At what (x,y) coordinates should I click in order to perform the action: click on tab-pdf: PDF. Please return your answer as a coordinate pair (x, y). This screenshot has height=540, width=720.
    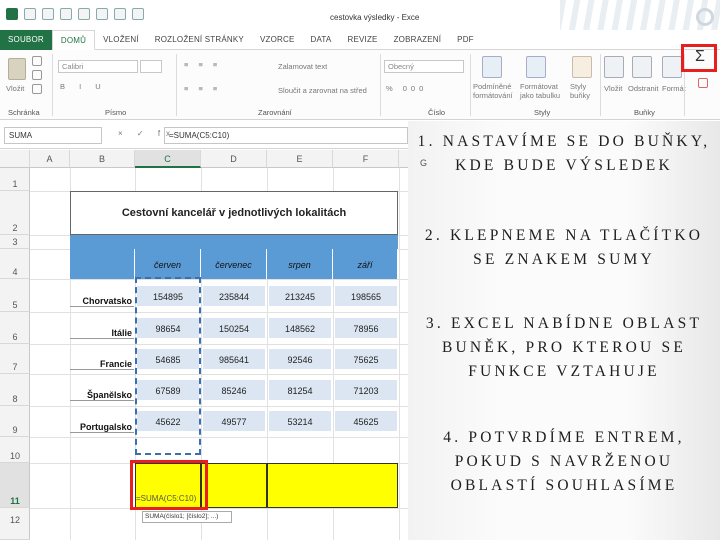
    Looking at the image, I should click on (465, 40).